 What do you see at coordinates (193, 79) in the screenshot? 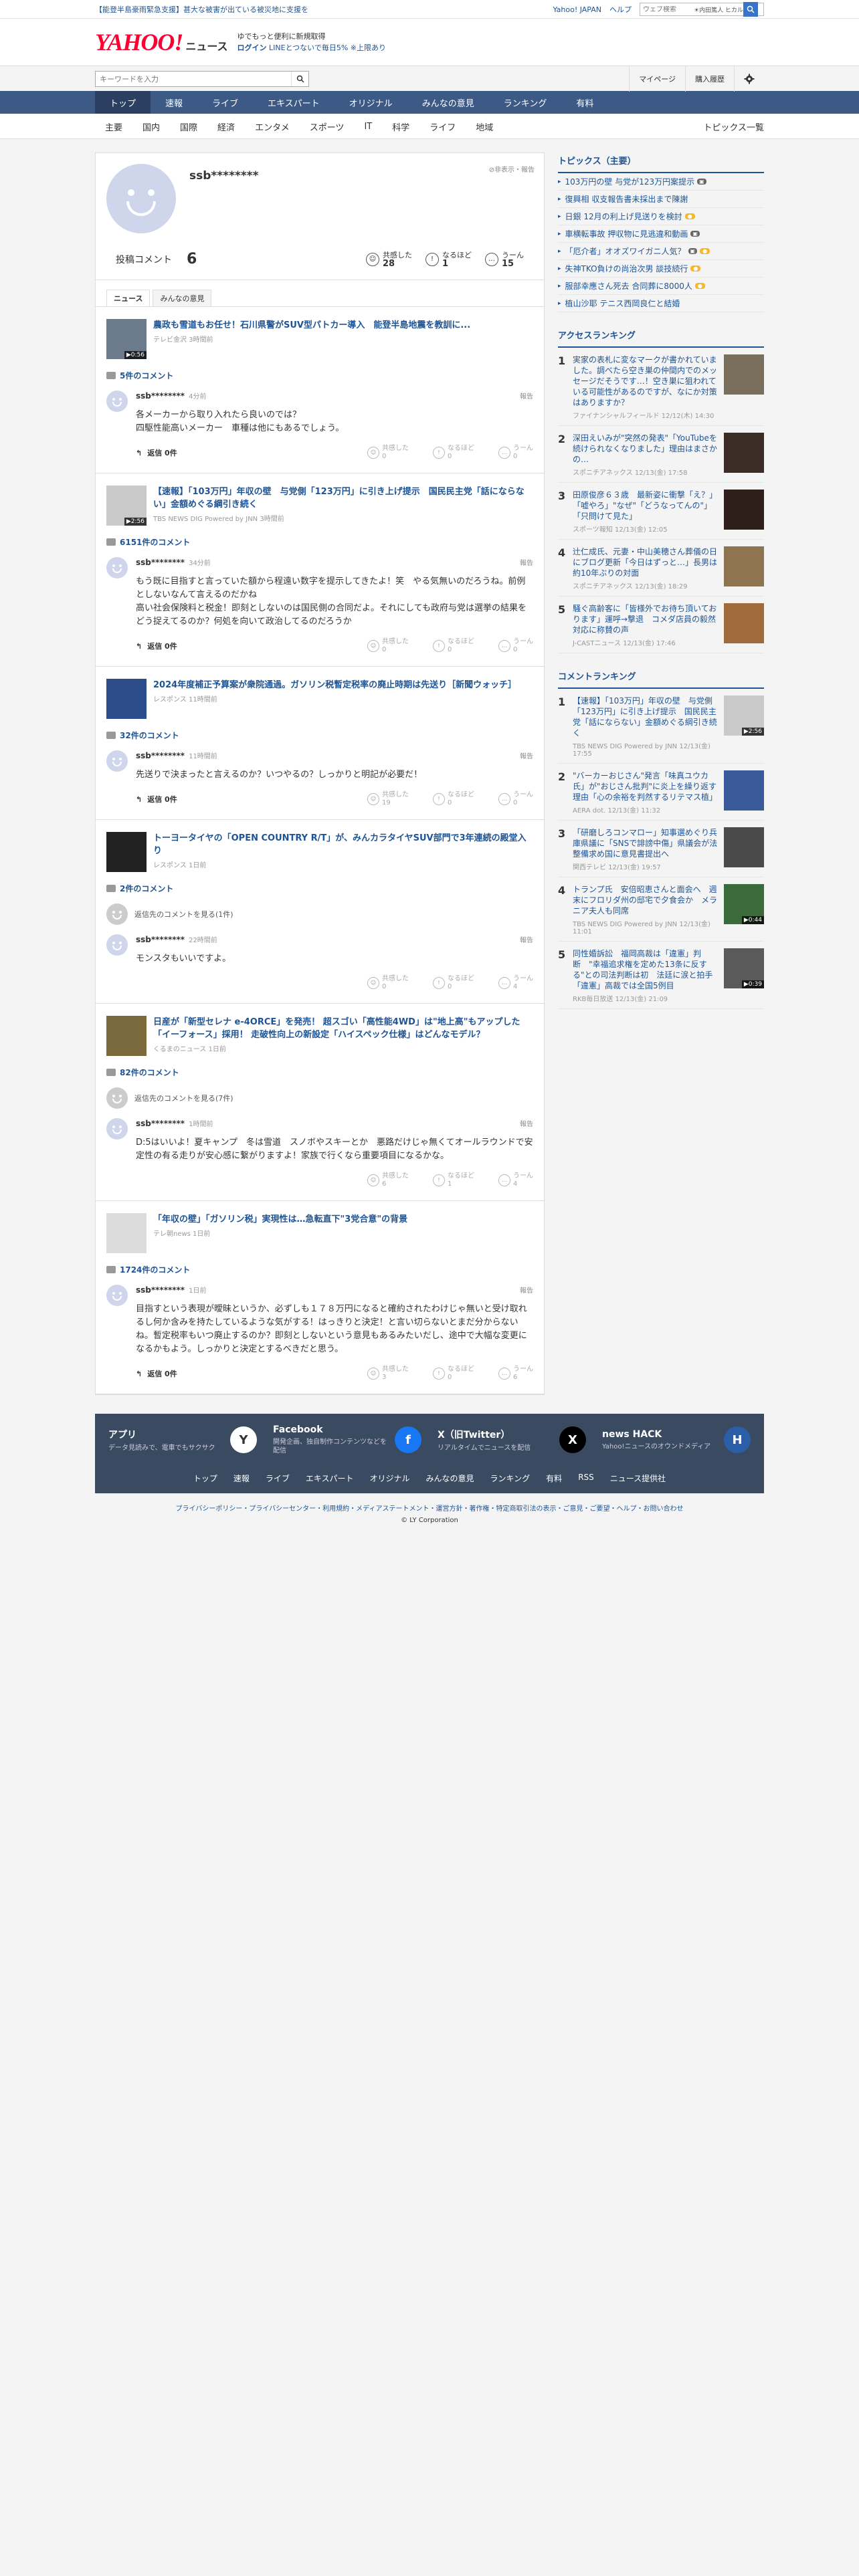
I see `news-search-input` at bounding box center [193, 79].